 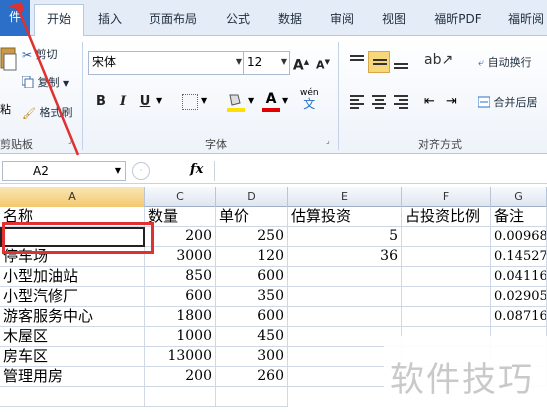 What do you see at coordinates (290, 21) in the screenshot?
I see `tab-data: 数据` at bounding box center [290, 21].